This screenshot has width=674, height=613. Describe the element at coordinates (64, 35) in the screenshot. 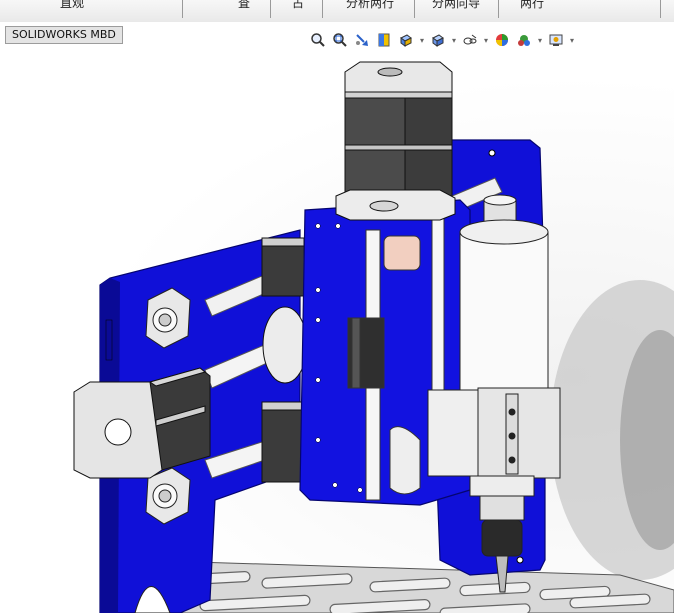

I see `mbd-tab: SOLIDWORKS MBD` at that location.